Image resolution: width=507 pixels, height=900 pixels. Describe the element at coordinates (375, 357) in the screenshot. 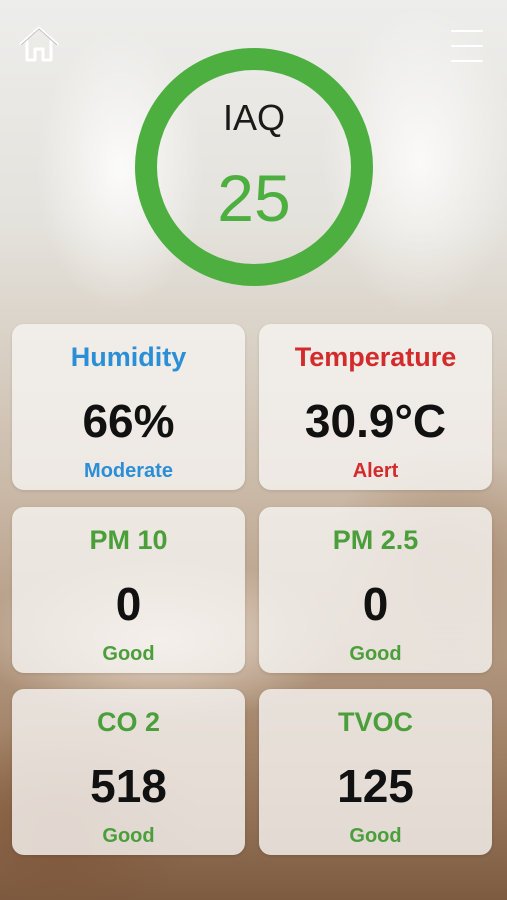

I see `temperature-title: Temperature` at that location.